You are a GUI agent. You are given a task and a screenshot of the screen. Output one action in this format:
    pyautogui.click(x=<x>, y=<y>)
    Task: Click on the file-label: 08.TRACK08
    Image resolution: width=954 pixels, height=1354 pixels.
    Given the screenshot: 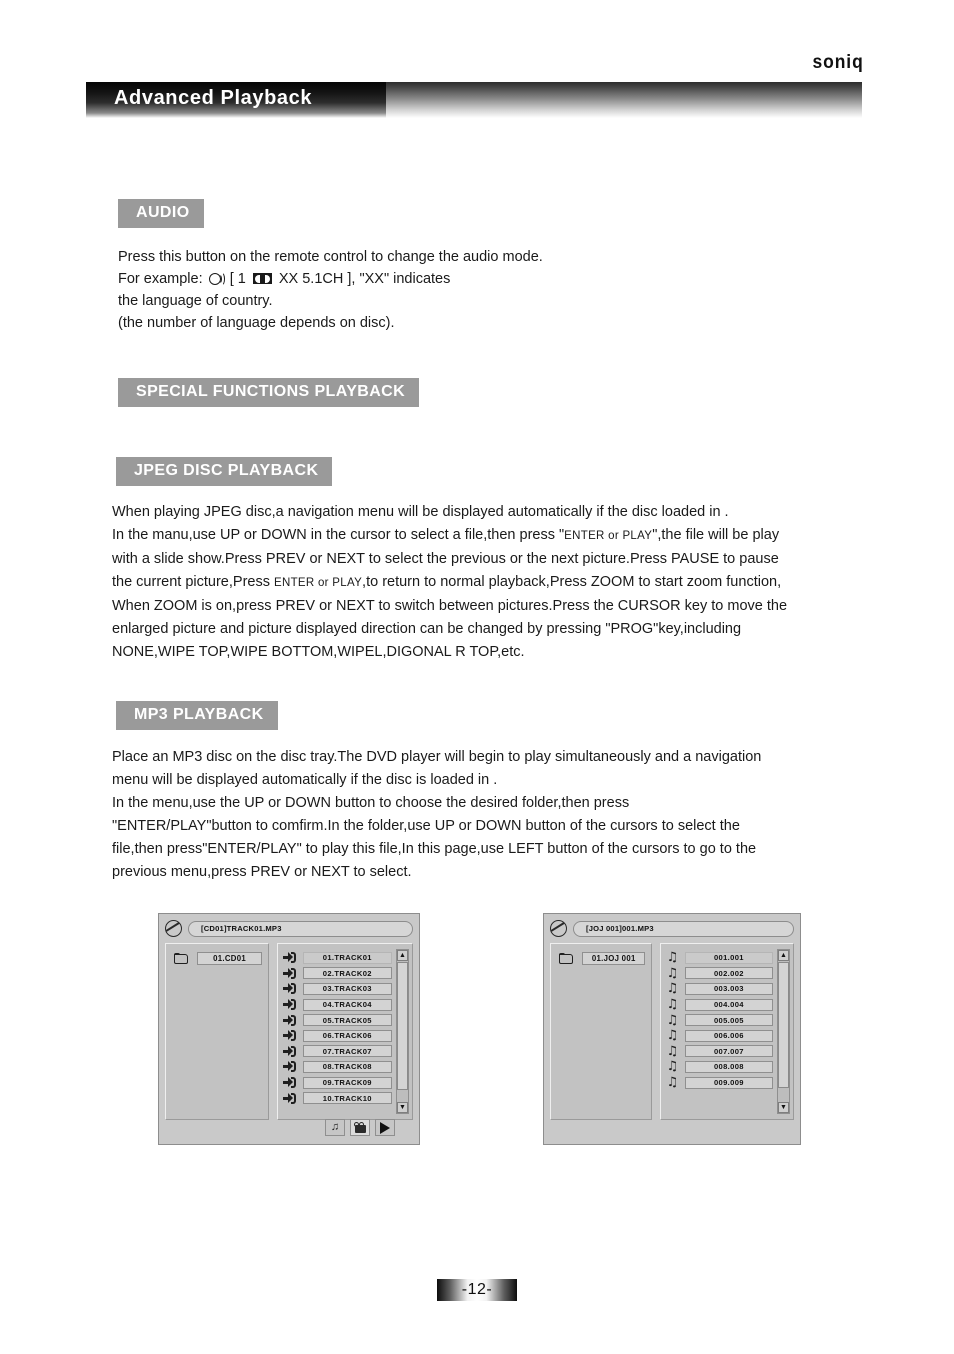 What is the action you would take?
    pyautogui.click(x=347, y=1066)
    